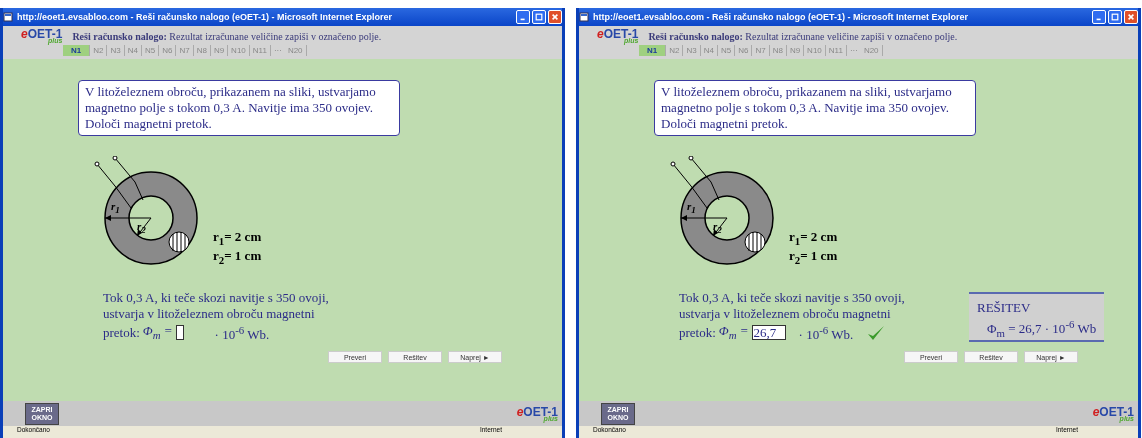 Image resolution: width=1142 pixels, height=438 pixels. Describe the element at coordinates (179, 333) in the screenshot. I see `answer-field` at that location.